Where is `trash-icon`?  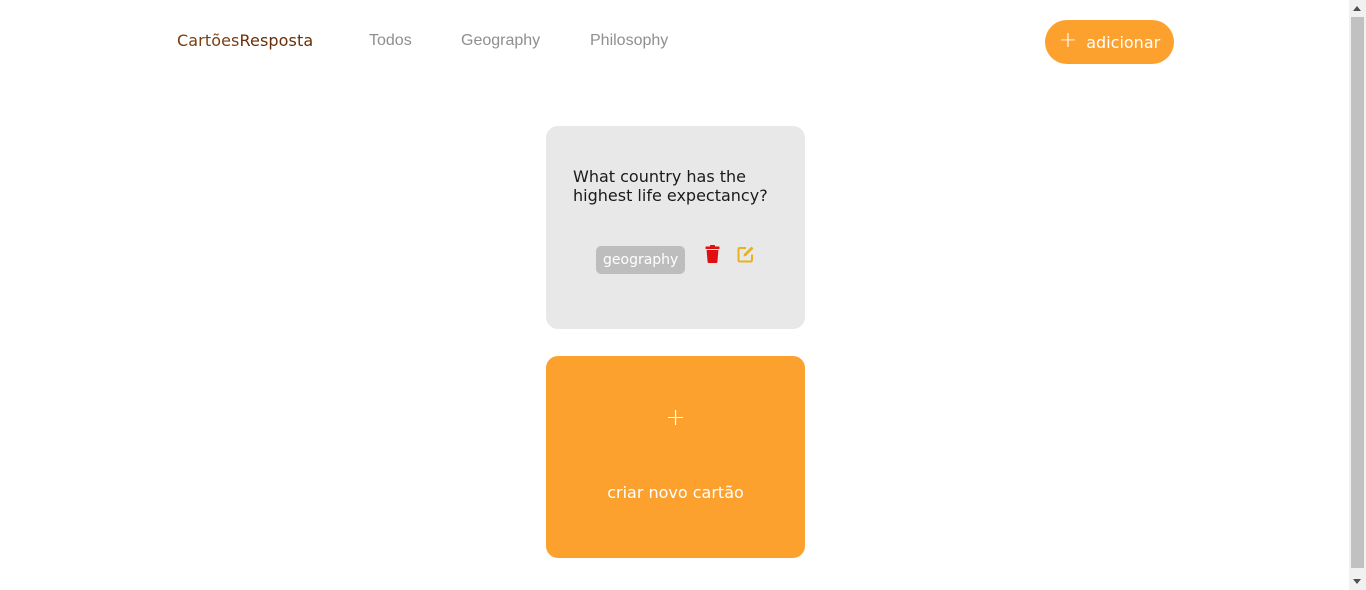
trash-icon is located at coordinates (712, 254).